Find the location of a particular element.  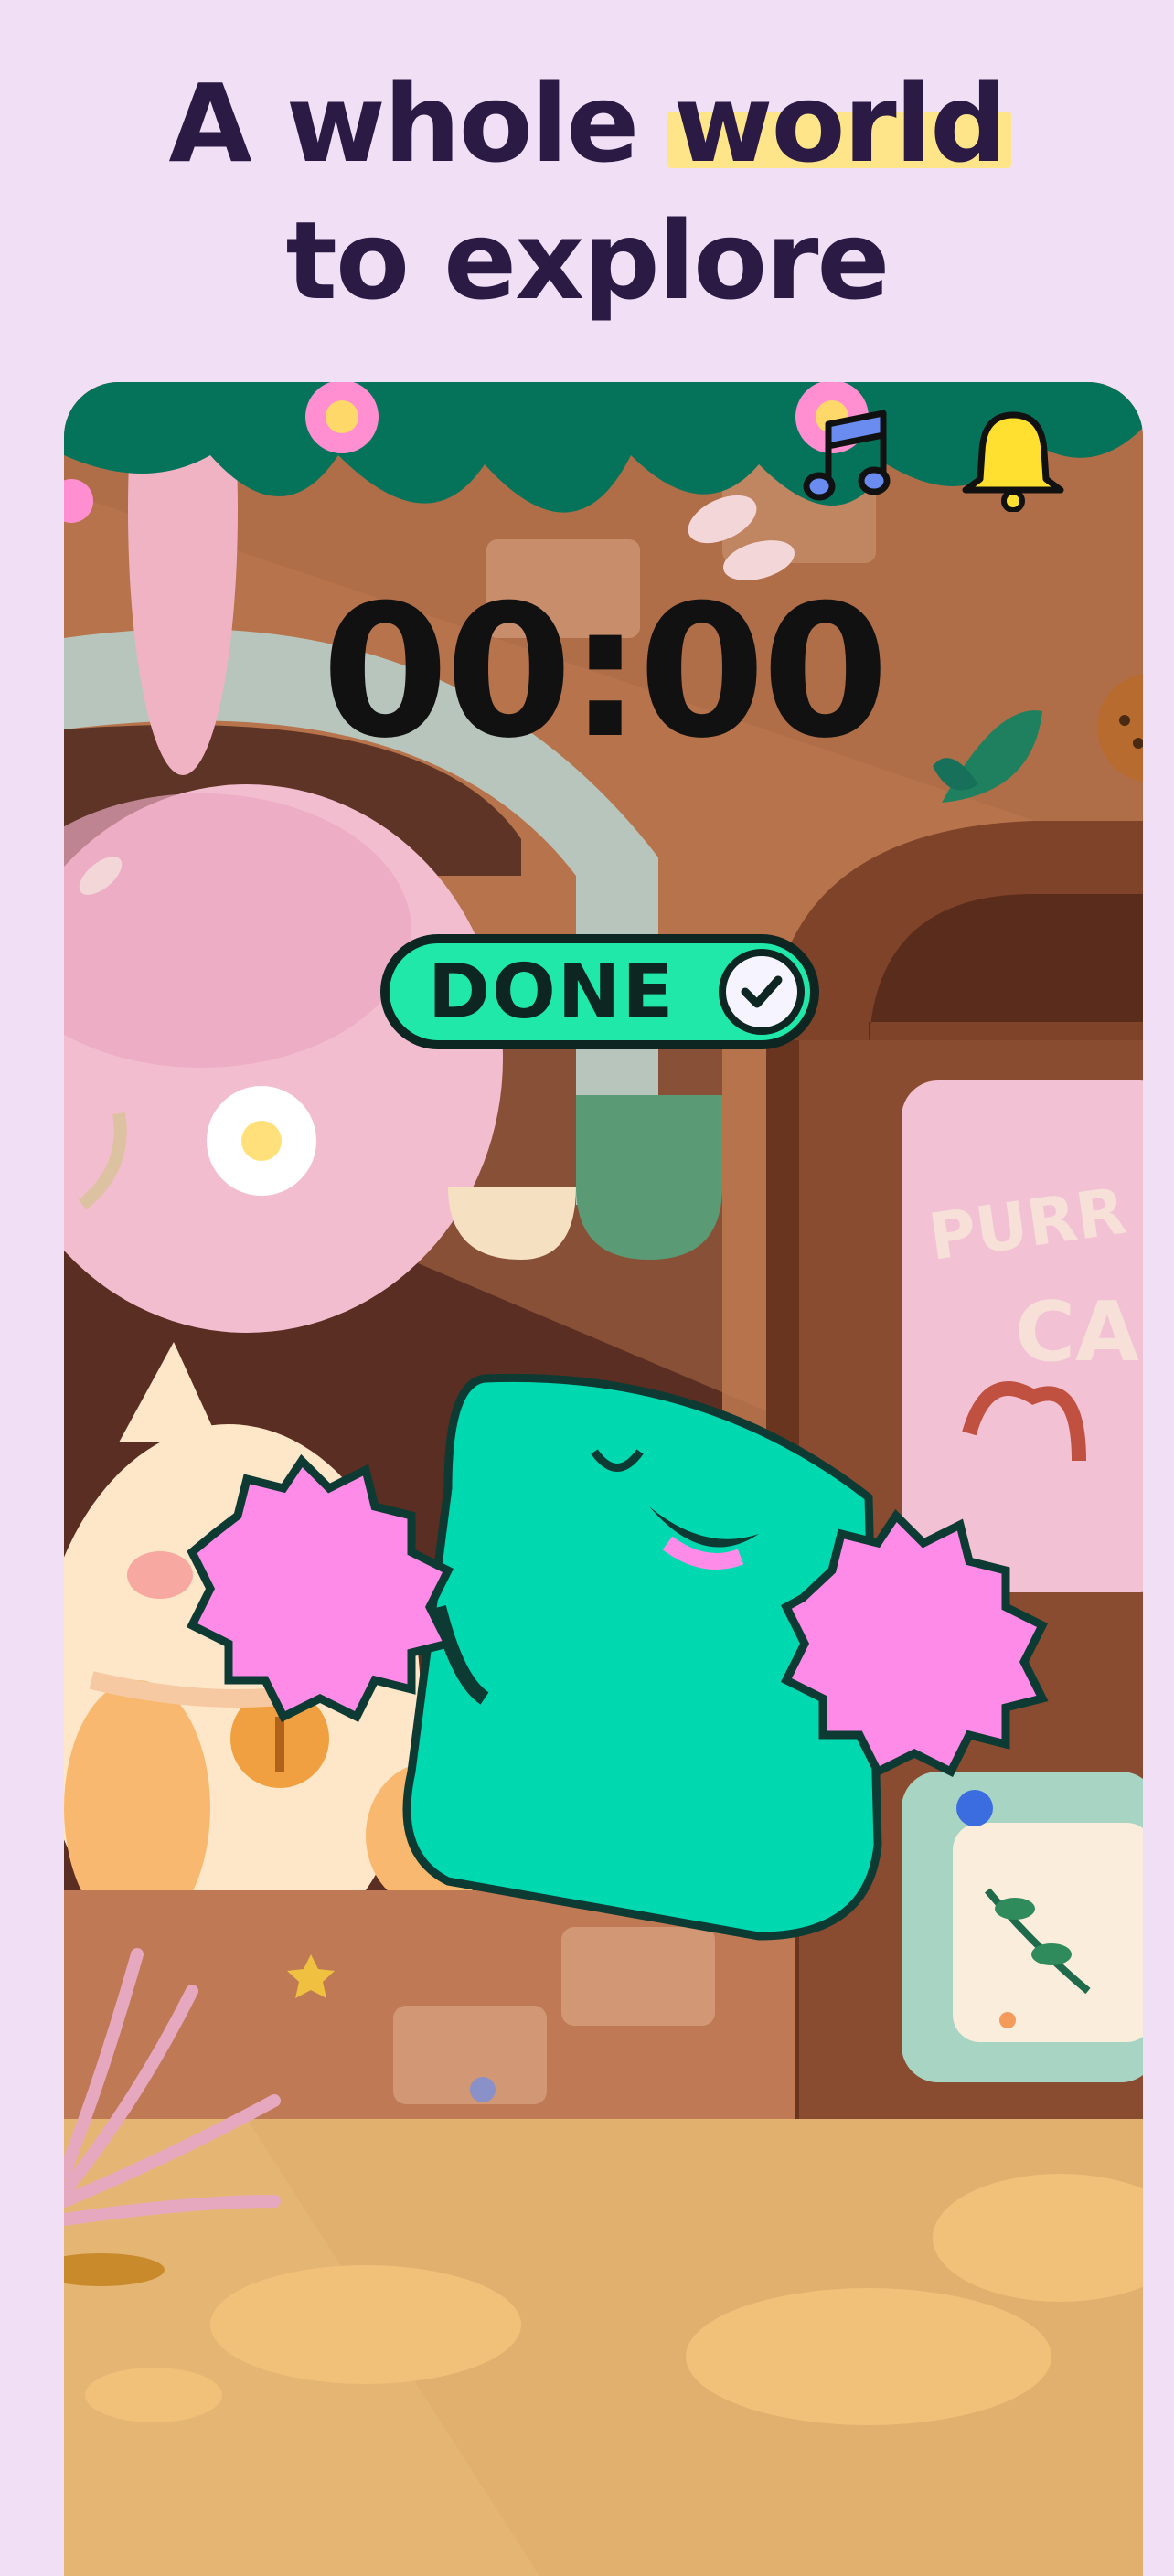

headline-line-1: A whole world is located at coordinates (587, 123).